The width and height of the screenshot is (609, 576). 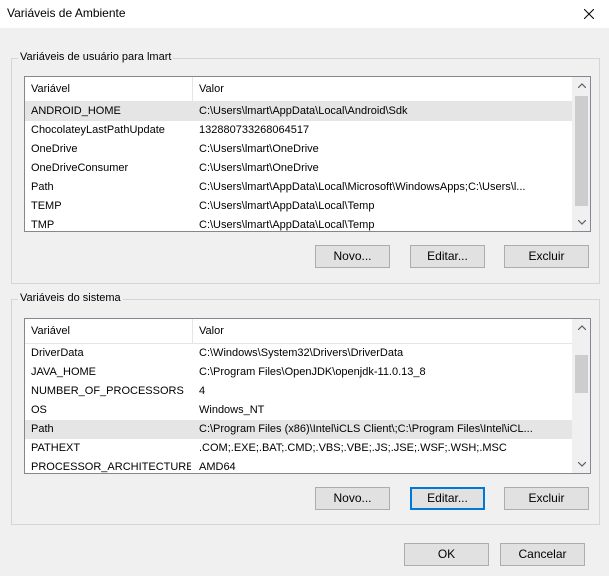 I want to click on variable-name: OneDriveConsumer, so click(x=80, y=168).